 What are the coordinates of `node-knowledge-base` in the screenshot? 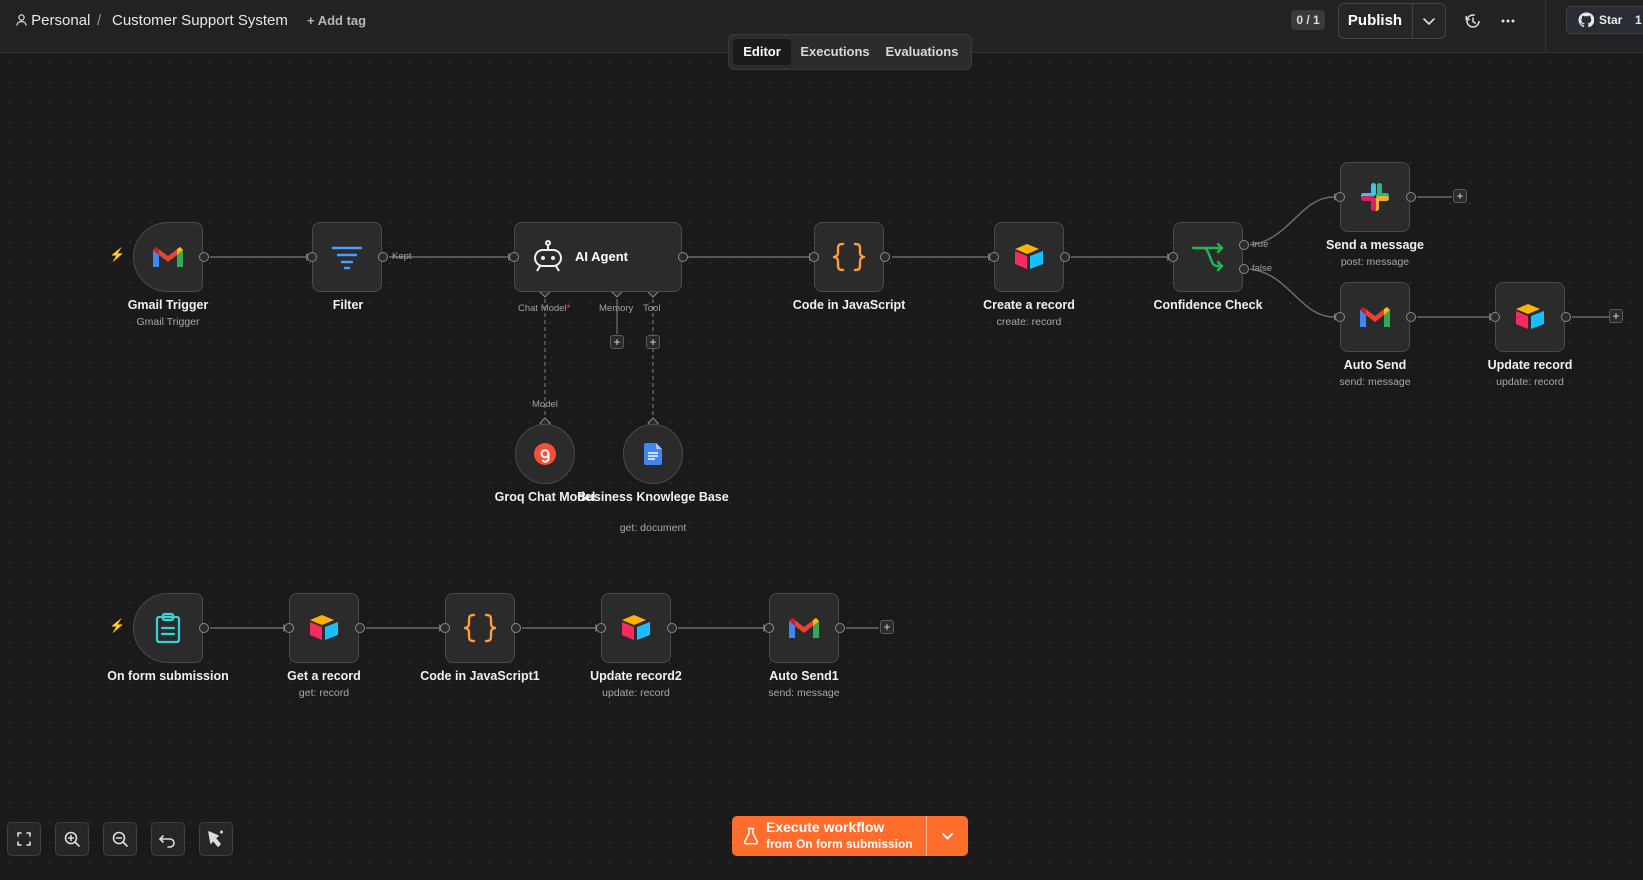 It's located at (653, 454).